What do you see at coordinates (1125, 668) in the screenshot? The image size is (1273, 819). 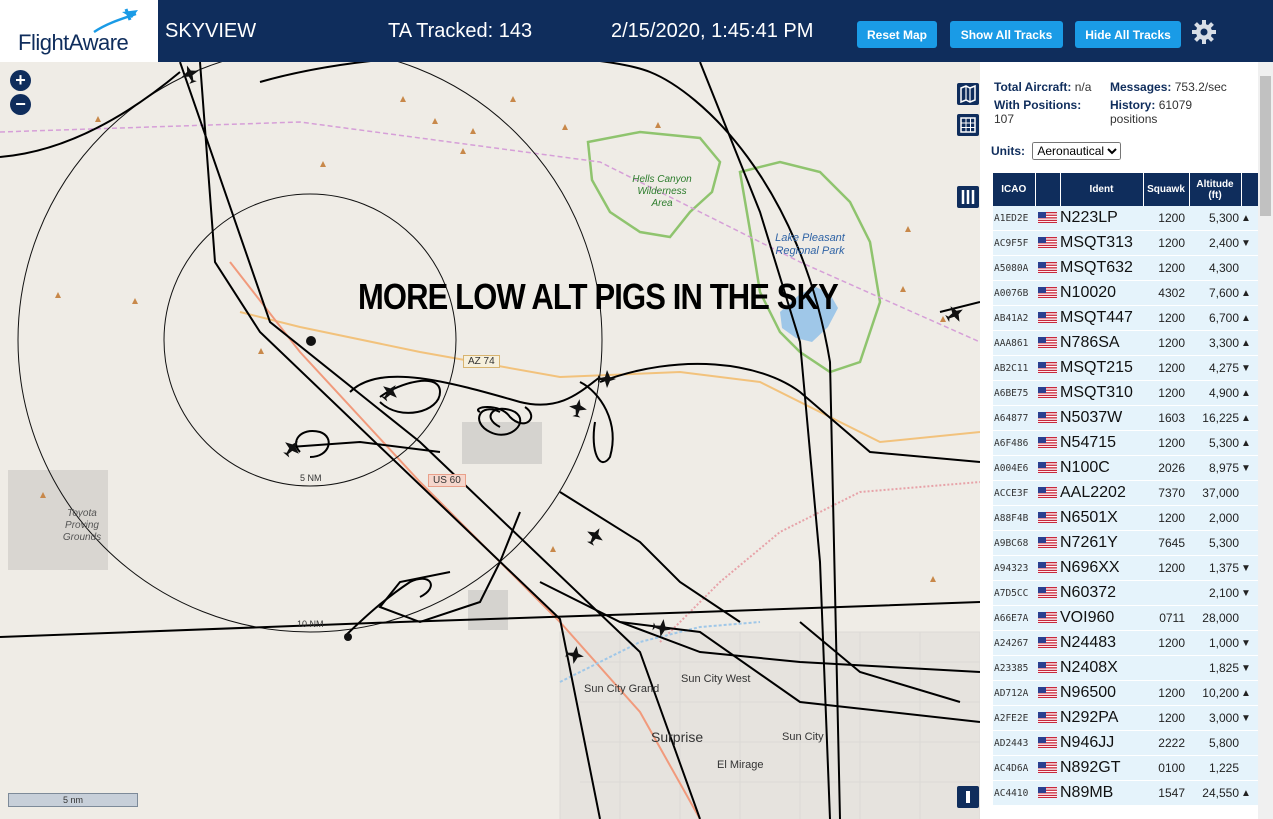 I see `table-row: A23385 N2408X 1,825 ▼` at bounding box center [1125, 668].